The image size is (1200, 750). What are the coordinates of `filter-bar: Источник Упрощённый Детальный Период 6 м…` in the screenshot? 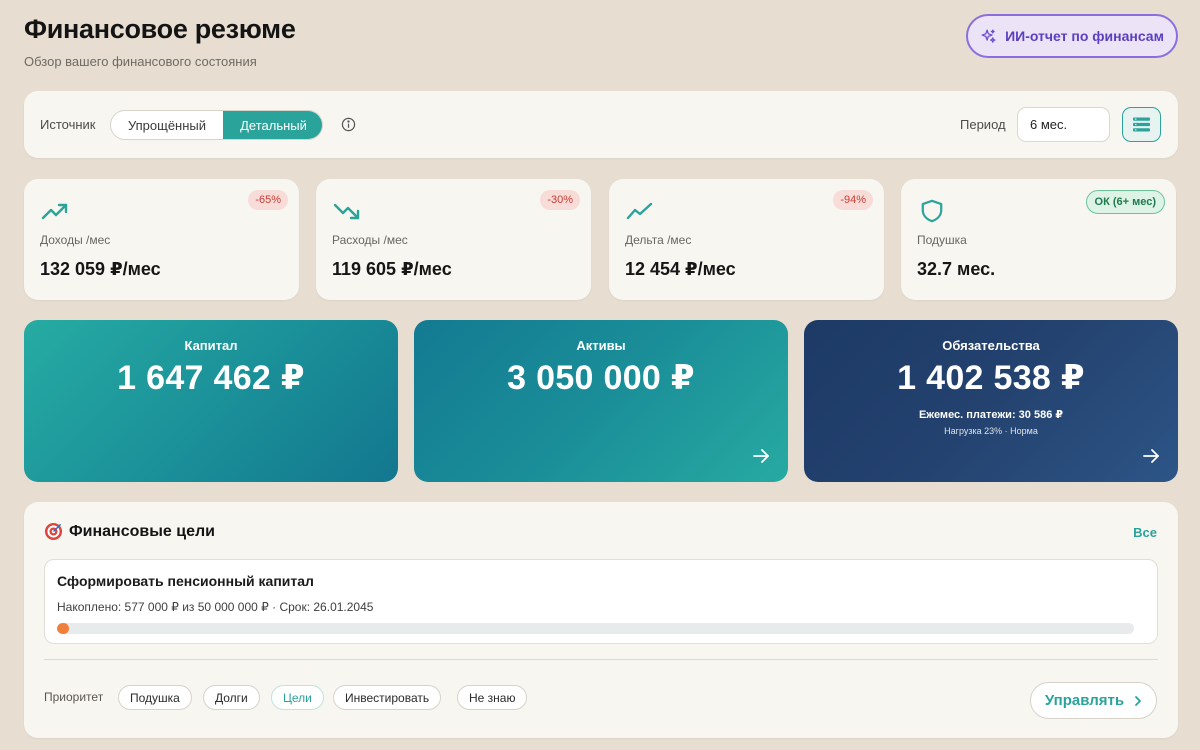 It's located at (601, 124).